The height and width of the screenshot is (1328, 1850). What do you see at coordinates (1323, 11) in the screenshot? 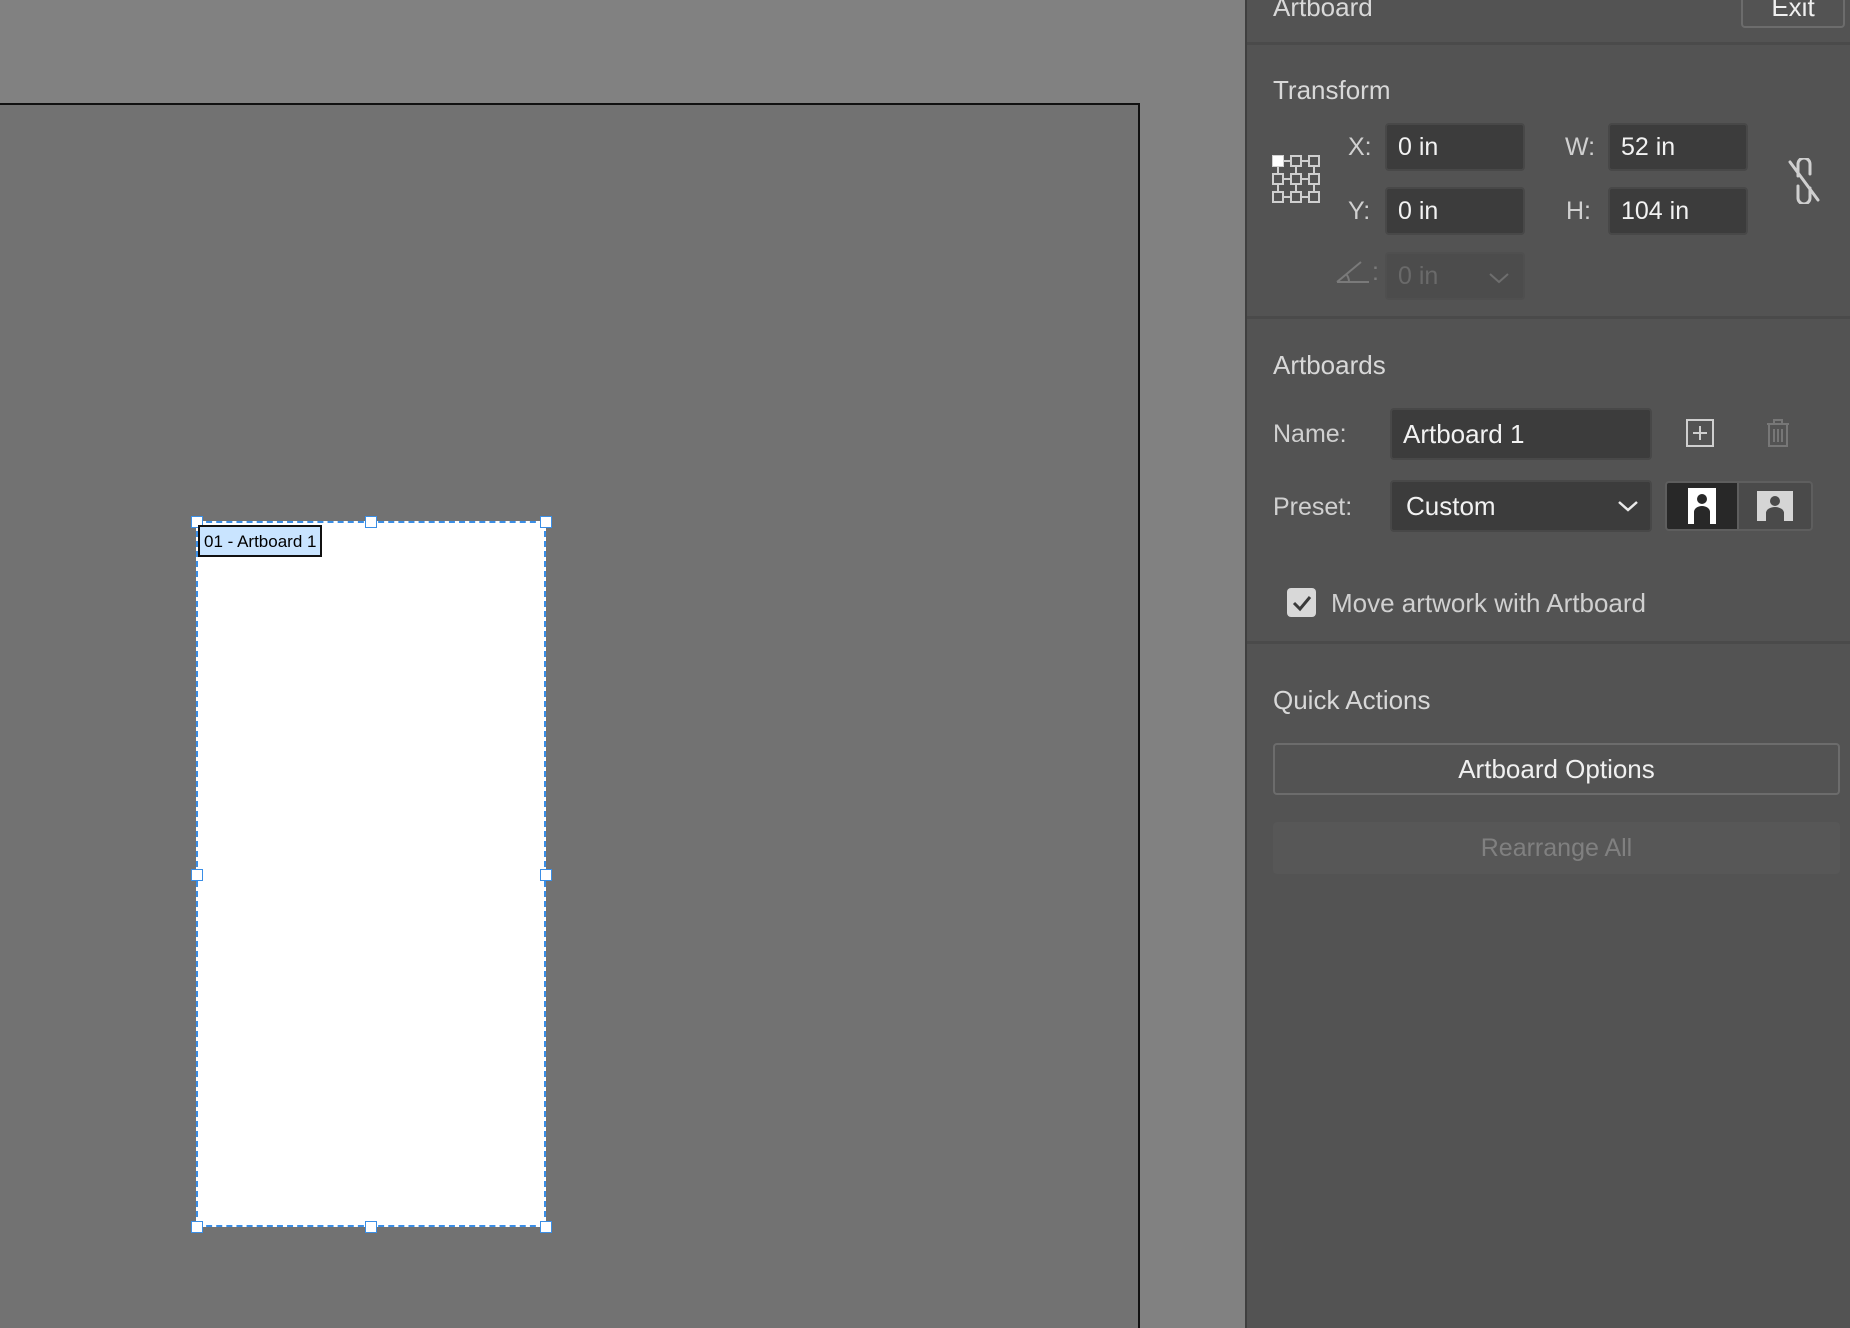
I see `panel-title: Artboard` at bounding box center [1323, 11].